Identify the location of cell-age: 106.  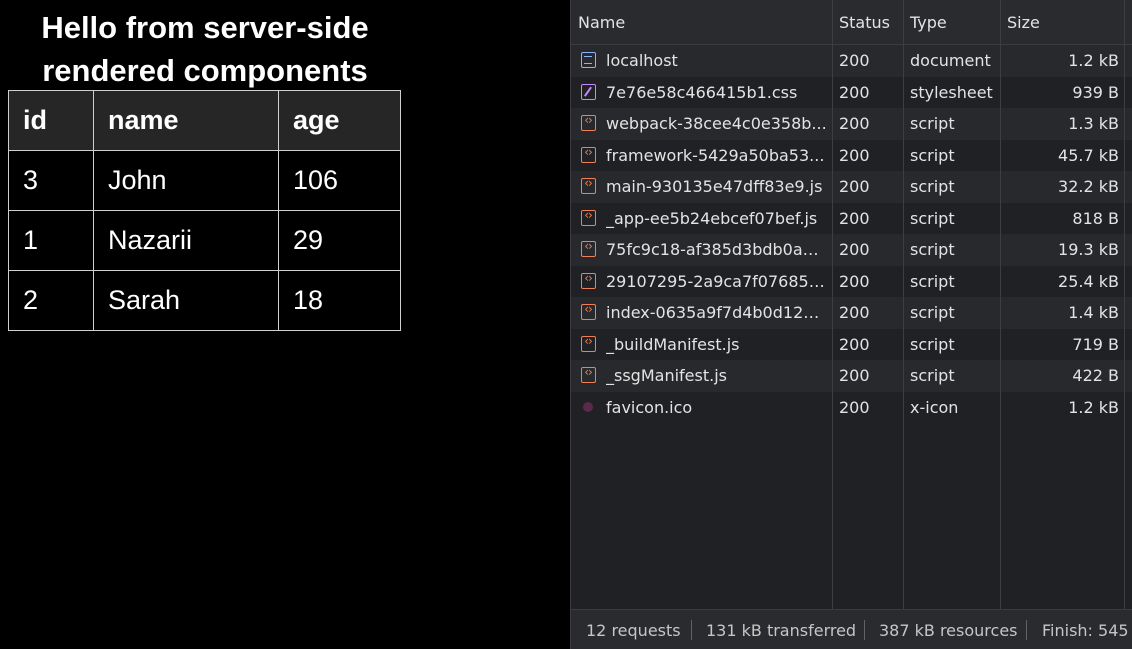
(339, 180).